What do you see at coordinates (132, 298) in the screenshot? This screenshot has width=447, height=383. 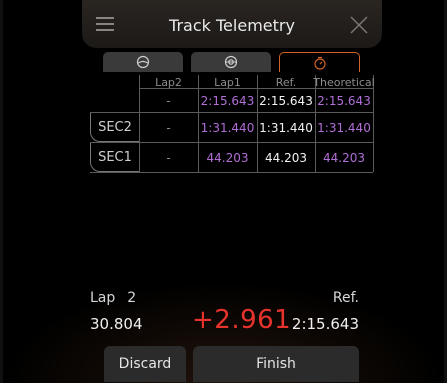 I see `lap-number: 2` at bounding box center [132, 298].